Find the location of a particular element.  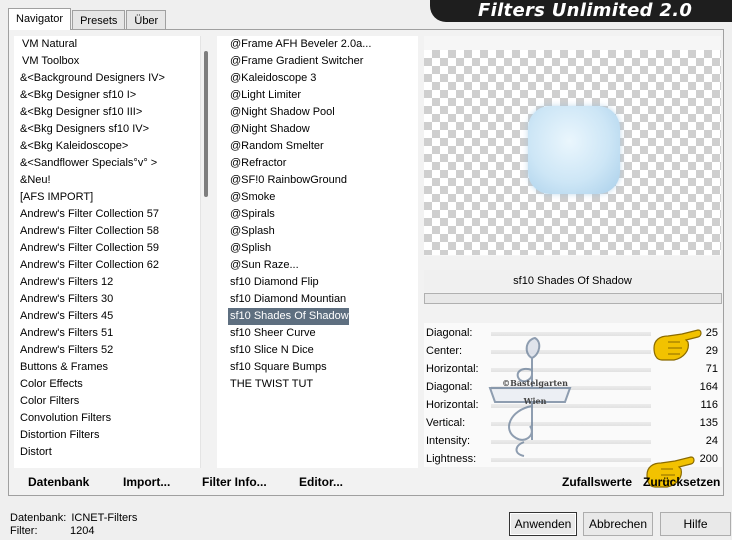

parameter-value: 135 is located at coordinates (709, 423).